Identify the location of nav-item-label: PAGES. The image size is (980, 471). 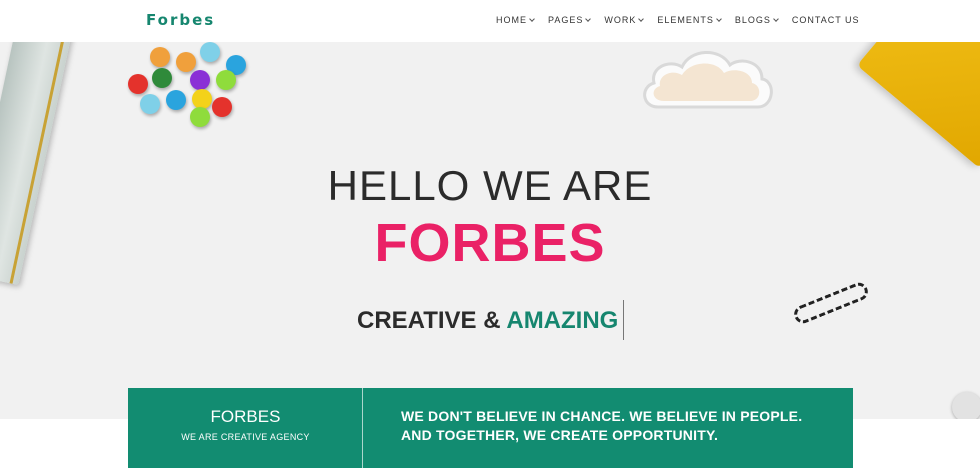
(566, 20).